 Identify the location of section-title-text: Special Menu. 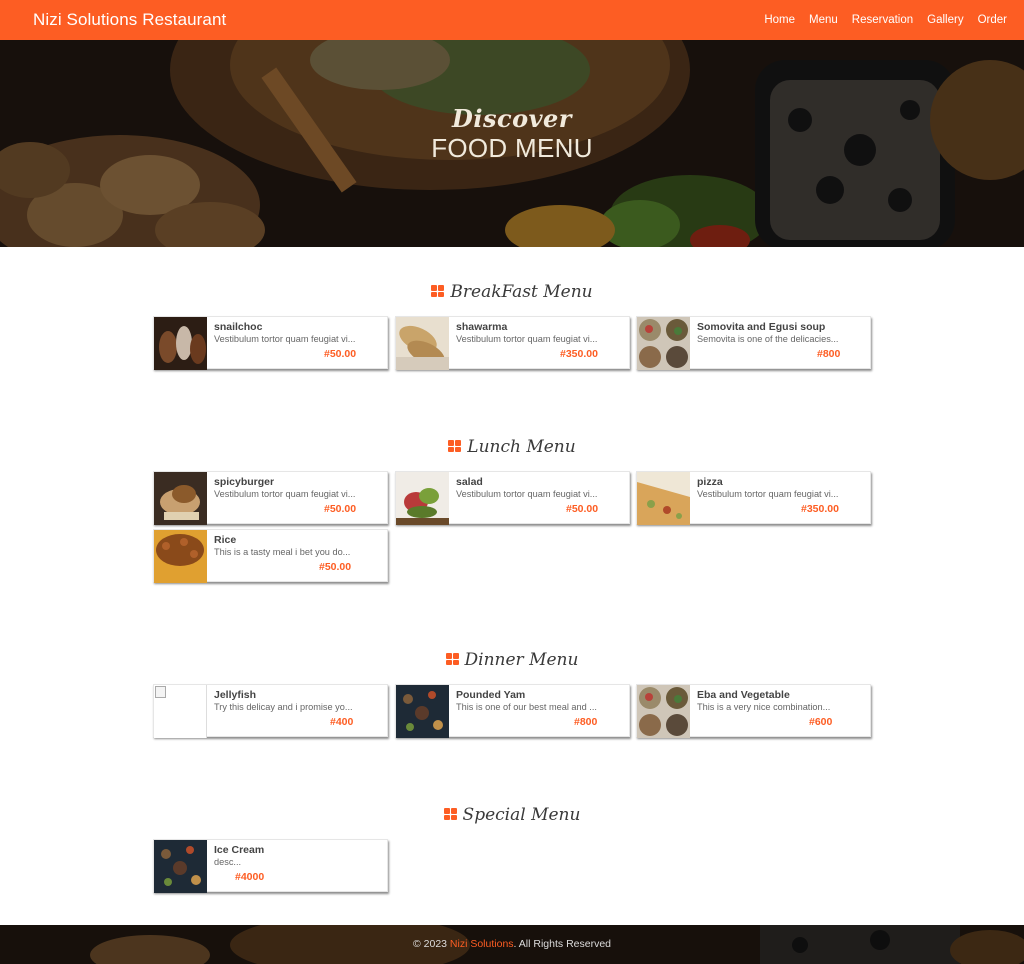
(521, 815).